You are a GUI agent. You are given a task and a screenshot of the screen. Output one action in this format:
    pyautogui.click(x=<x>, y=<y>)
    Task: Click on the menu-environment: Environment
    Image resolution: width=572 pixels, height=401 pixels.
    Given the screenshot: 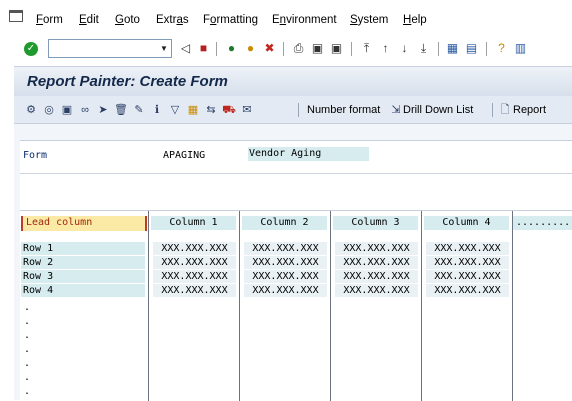 What is the action you would take?
    pyautogui.click(x=304, y=20)
    